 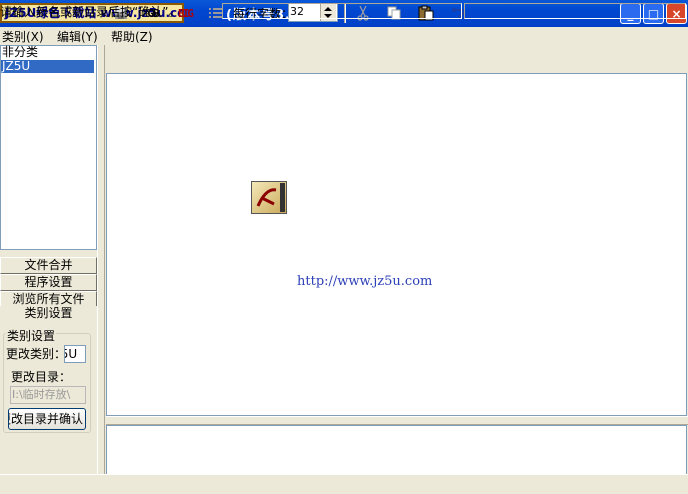 I want to click on menu-help: 帮助(Z), so click(x=132, y=36).